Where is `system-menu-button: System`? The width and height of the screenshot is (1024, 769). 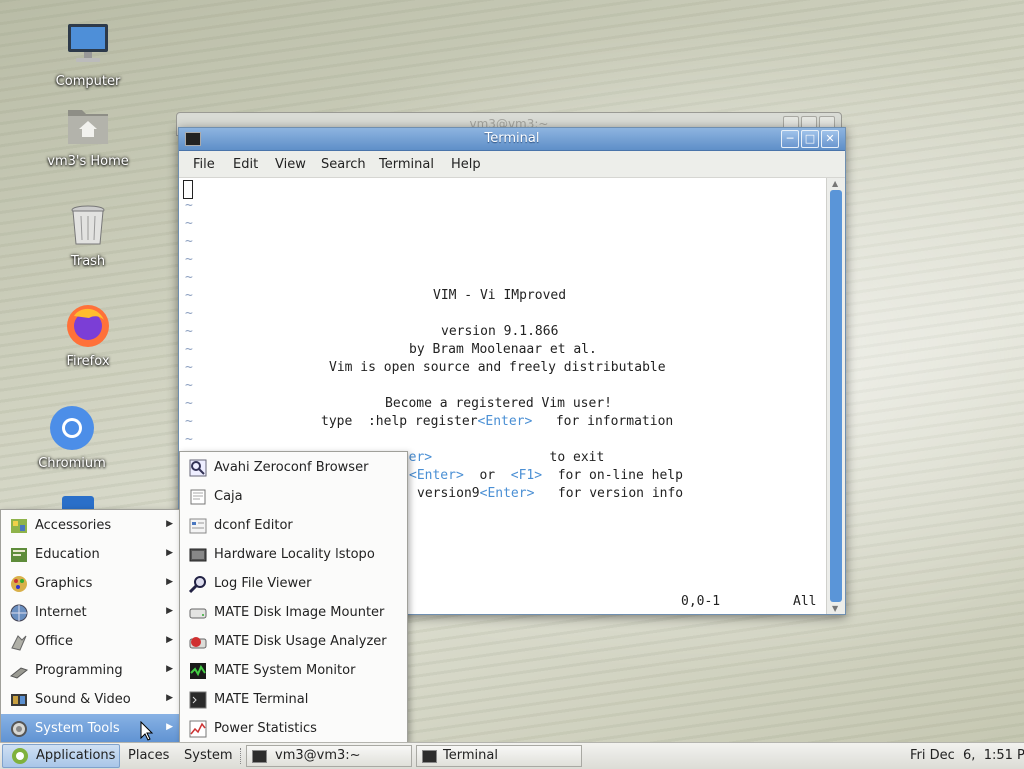
system-menu-button: System is located at coordinates (208, 756).